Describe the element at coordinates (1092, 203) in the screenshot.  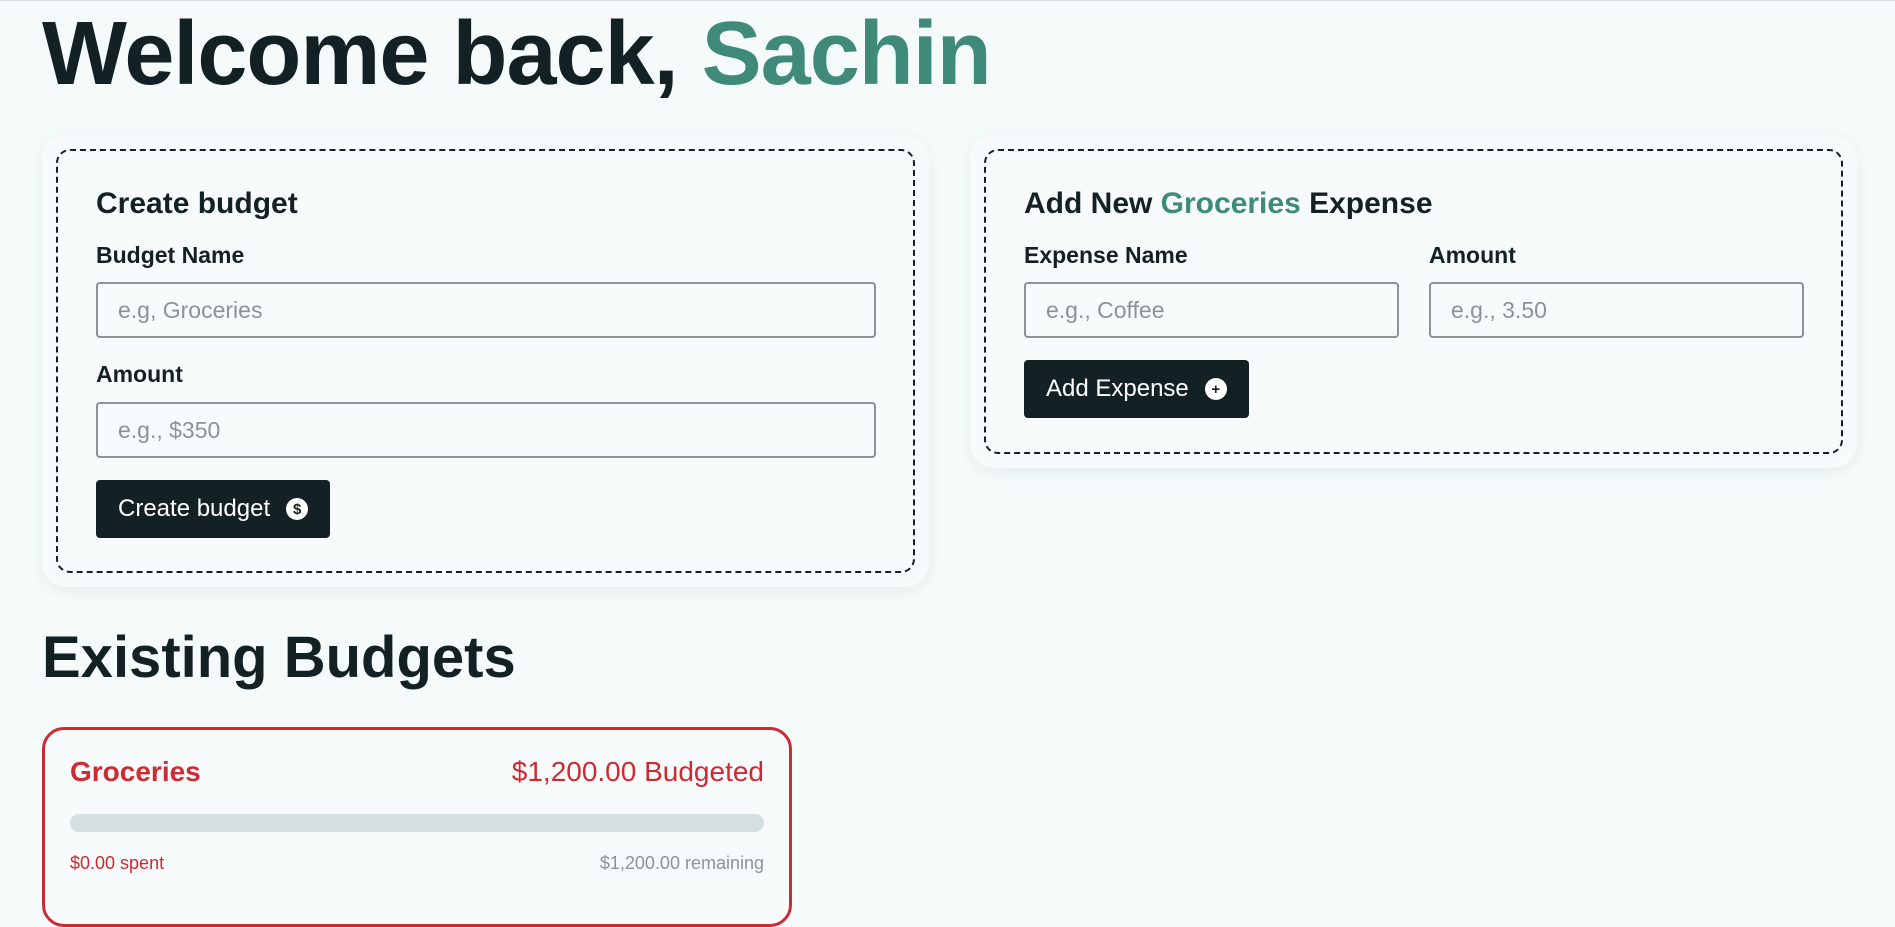
I see `add-expense-title-prefix: Add New` at that location.